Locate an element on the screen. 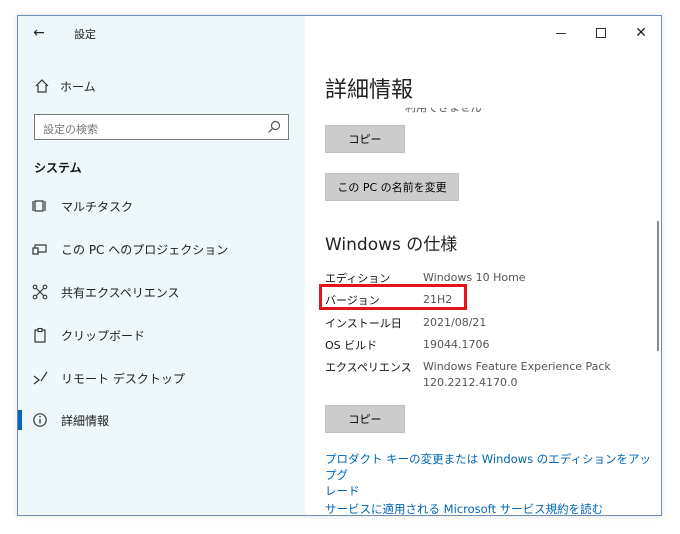  sidebar-item-projection: この PC へのプロジェクション is located at coordinates (161, 249).